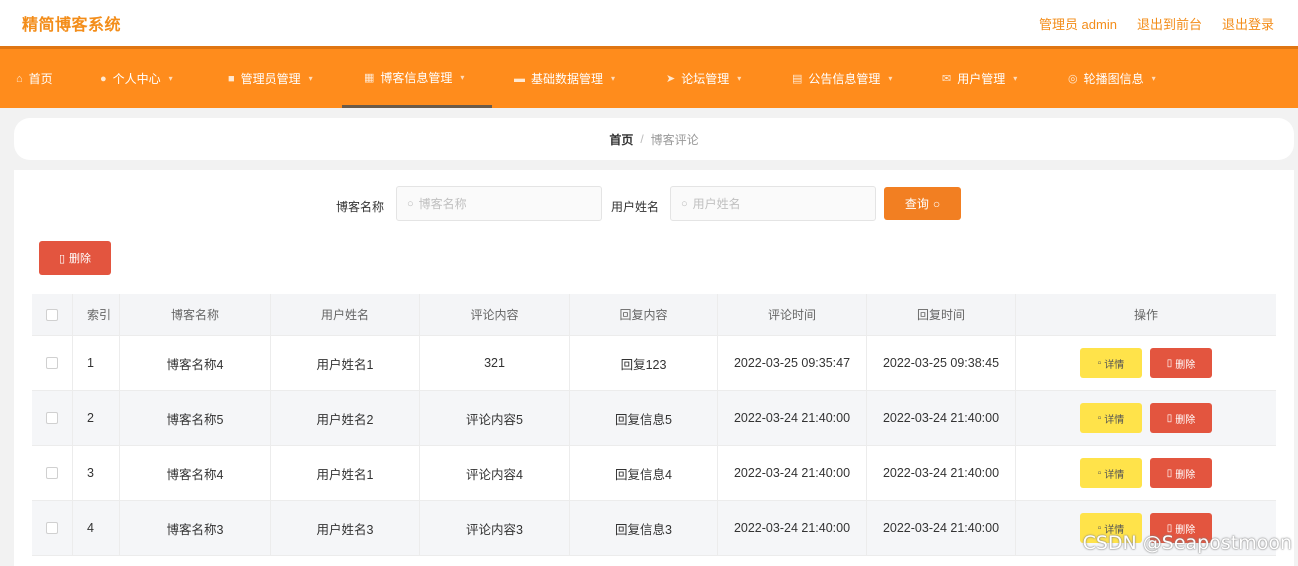  What do you see at coordinates (635, 207) in the screenshot?
I see `user-name-label: 用户姓名` at bounding box center [635, 207].